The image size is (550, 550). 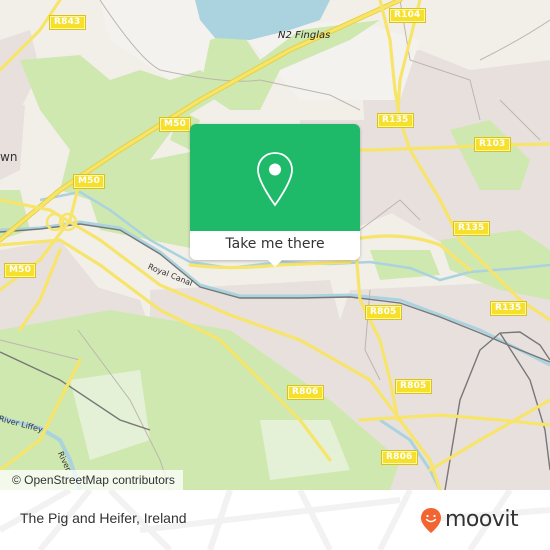 What do you see at coordinates (492, 144) in the screenshot?
I see `road-shield-r103: R103` at bounding box center [492, 144].